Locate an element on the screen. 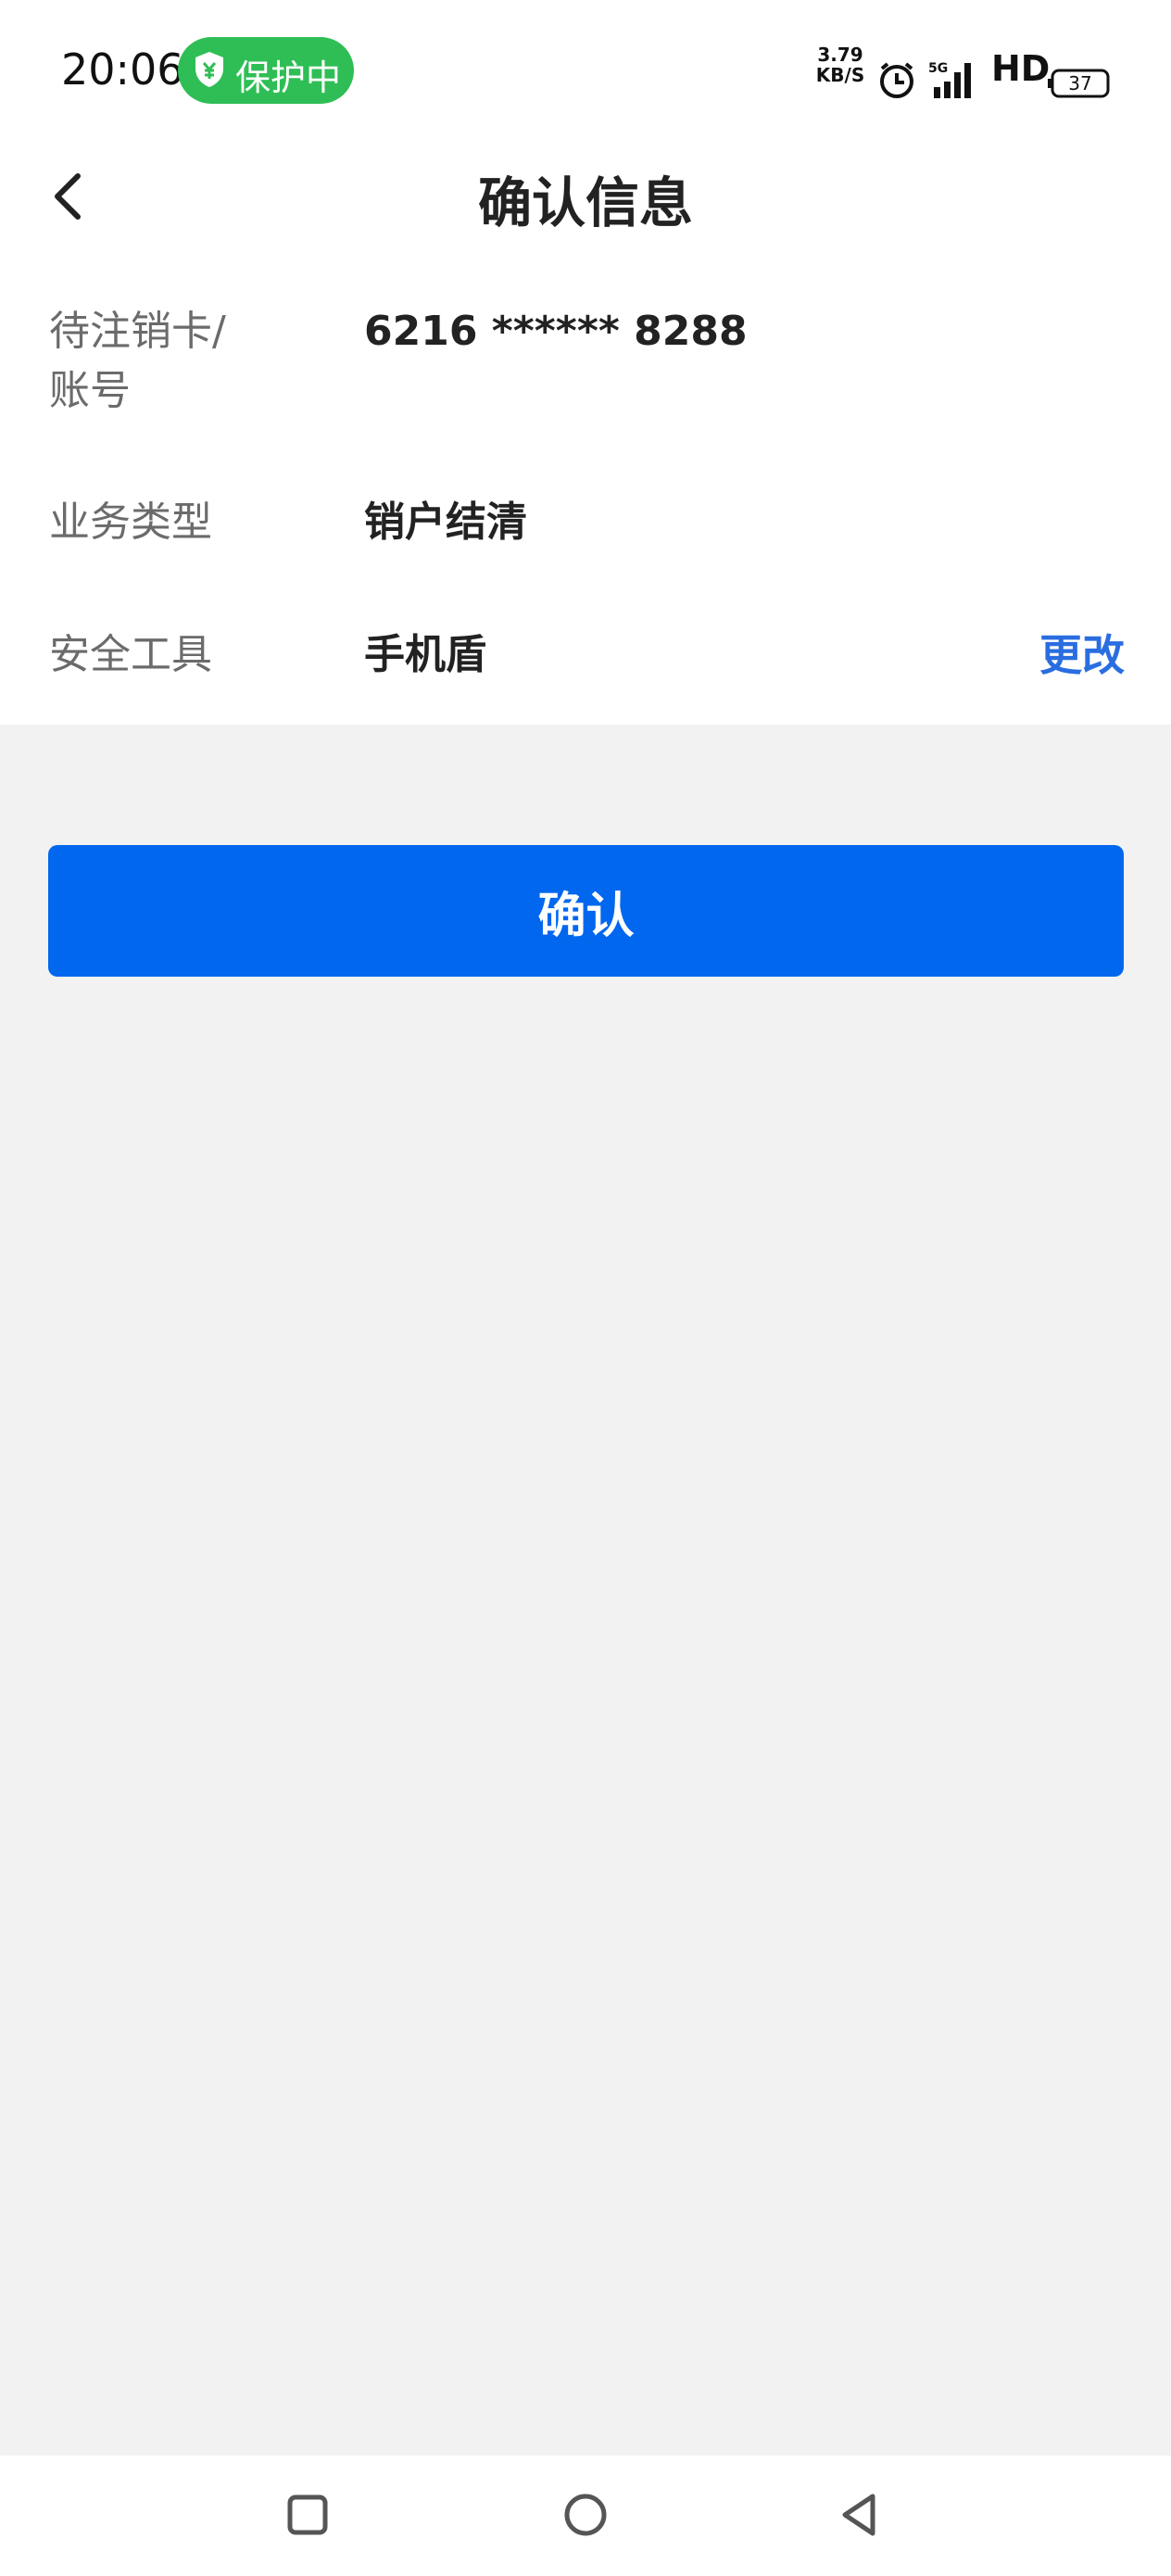 This screenshot has width=1171, height=2576. speed-unit: KB/S is located at coordinates (840, 75).